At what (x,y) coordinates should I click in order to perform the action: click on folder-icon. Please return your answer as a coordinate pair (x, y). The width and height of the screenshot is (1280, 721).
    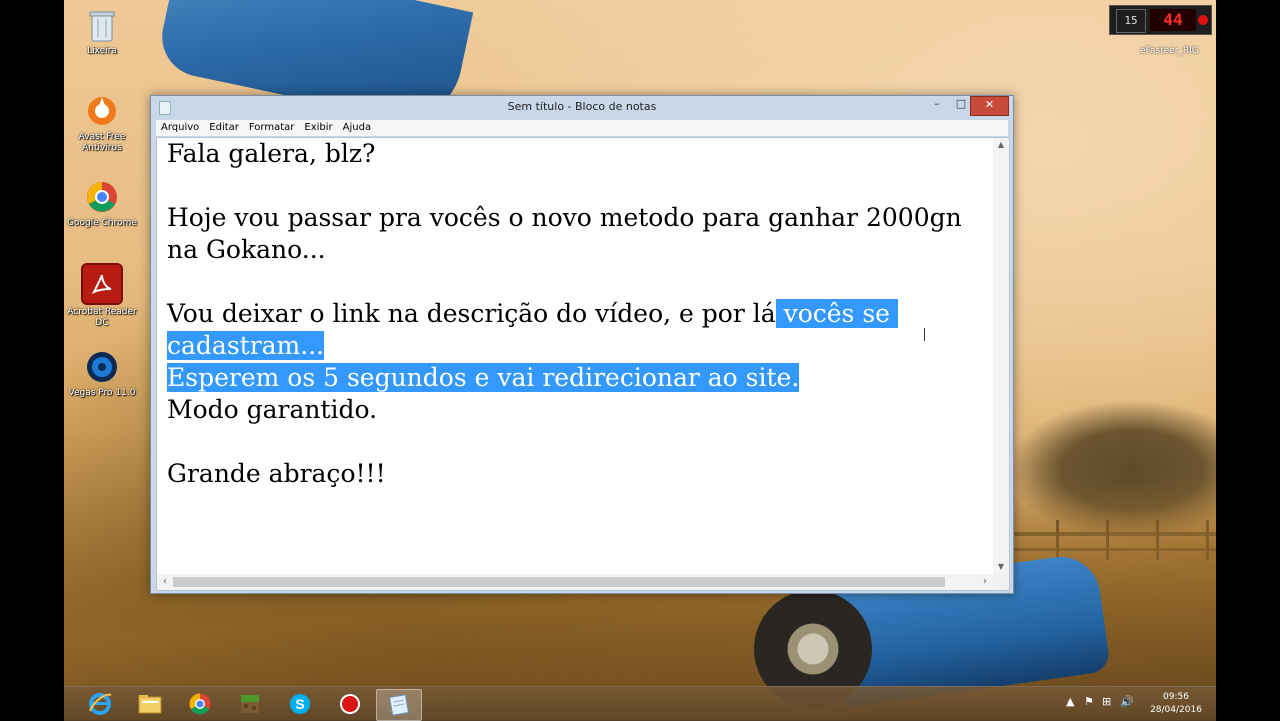
    Looking at the image, I should click on (150, 704).